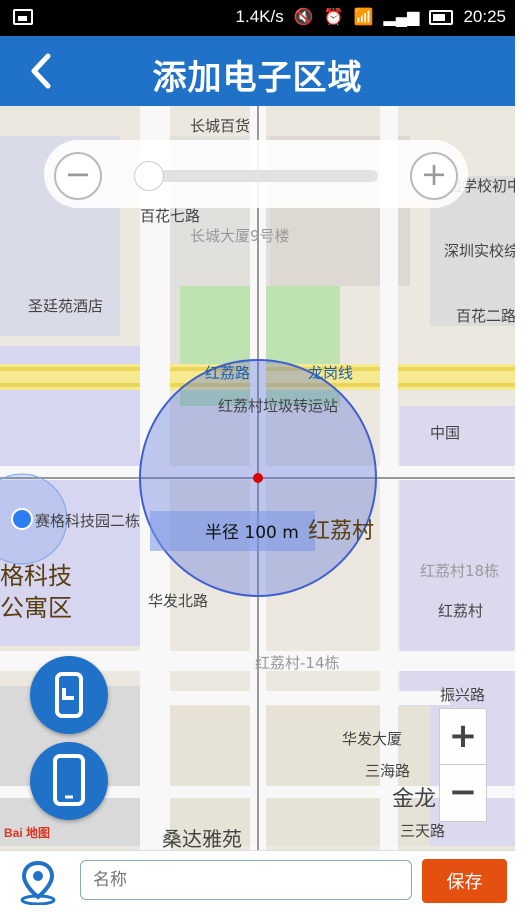 This screenshot has width=530, height=912. Describe the element at coordinates (23, 17) in the screenshot. I see `gallery-icon` at that location.